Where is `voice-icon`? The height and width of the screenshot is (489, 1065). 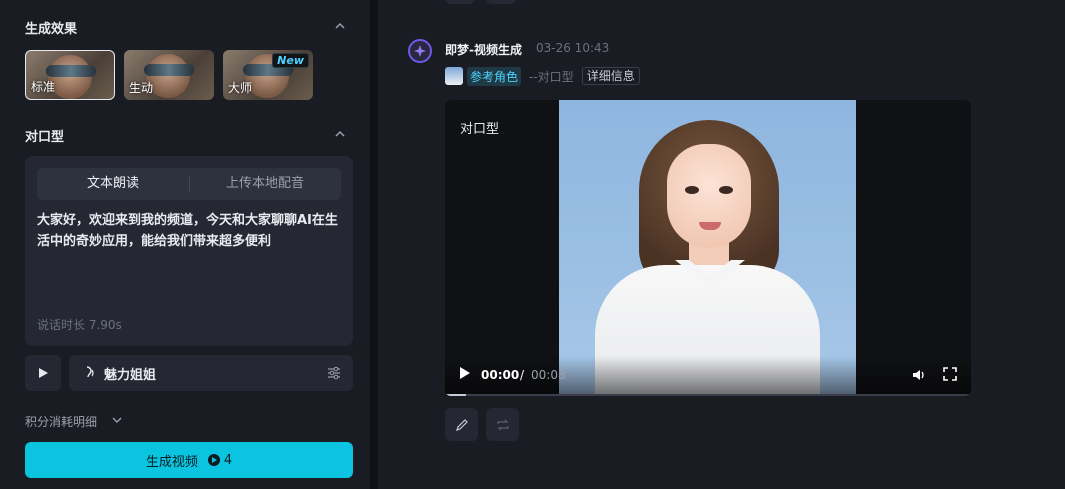
voice-icon is located at coordinates (90, 372).